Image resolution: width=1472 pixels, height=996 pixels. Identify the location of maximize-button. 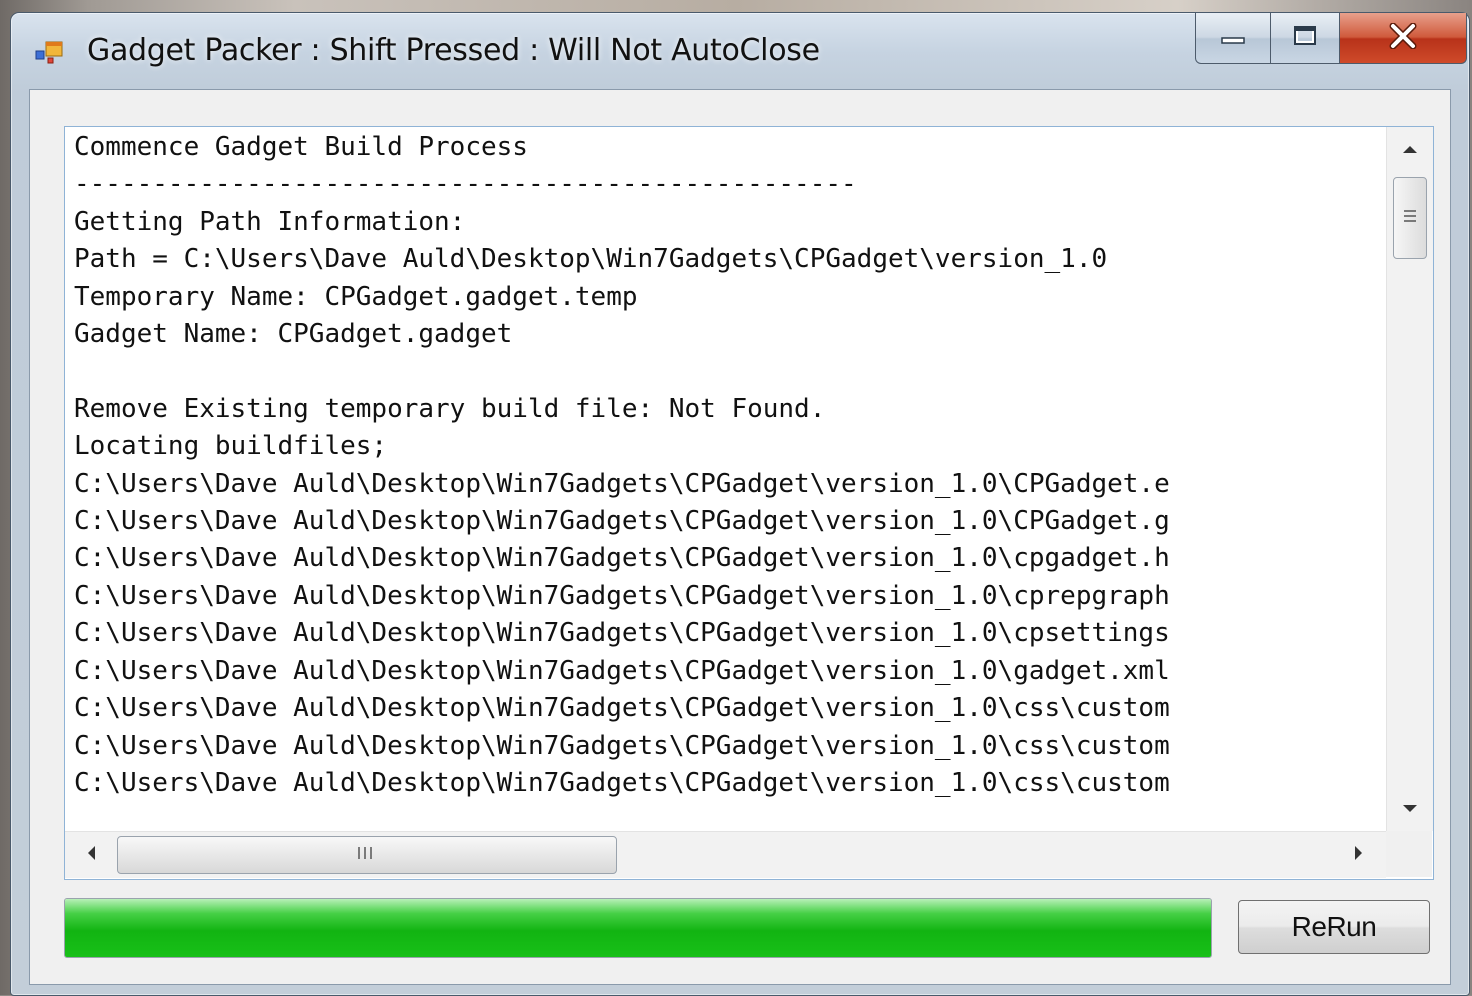
(1305, 38).